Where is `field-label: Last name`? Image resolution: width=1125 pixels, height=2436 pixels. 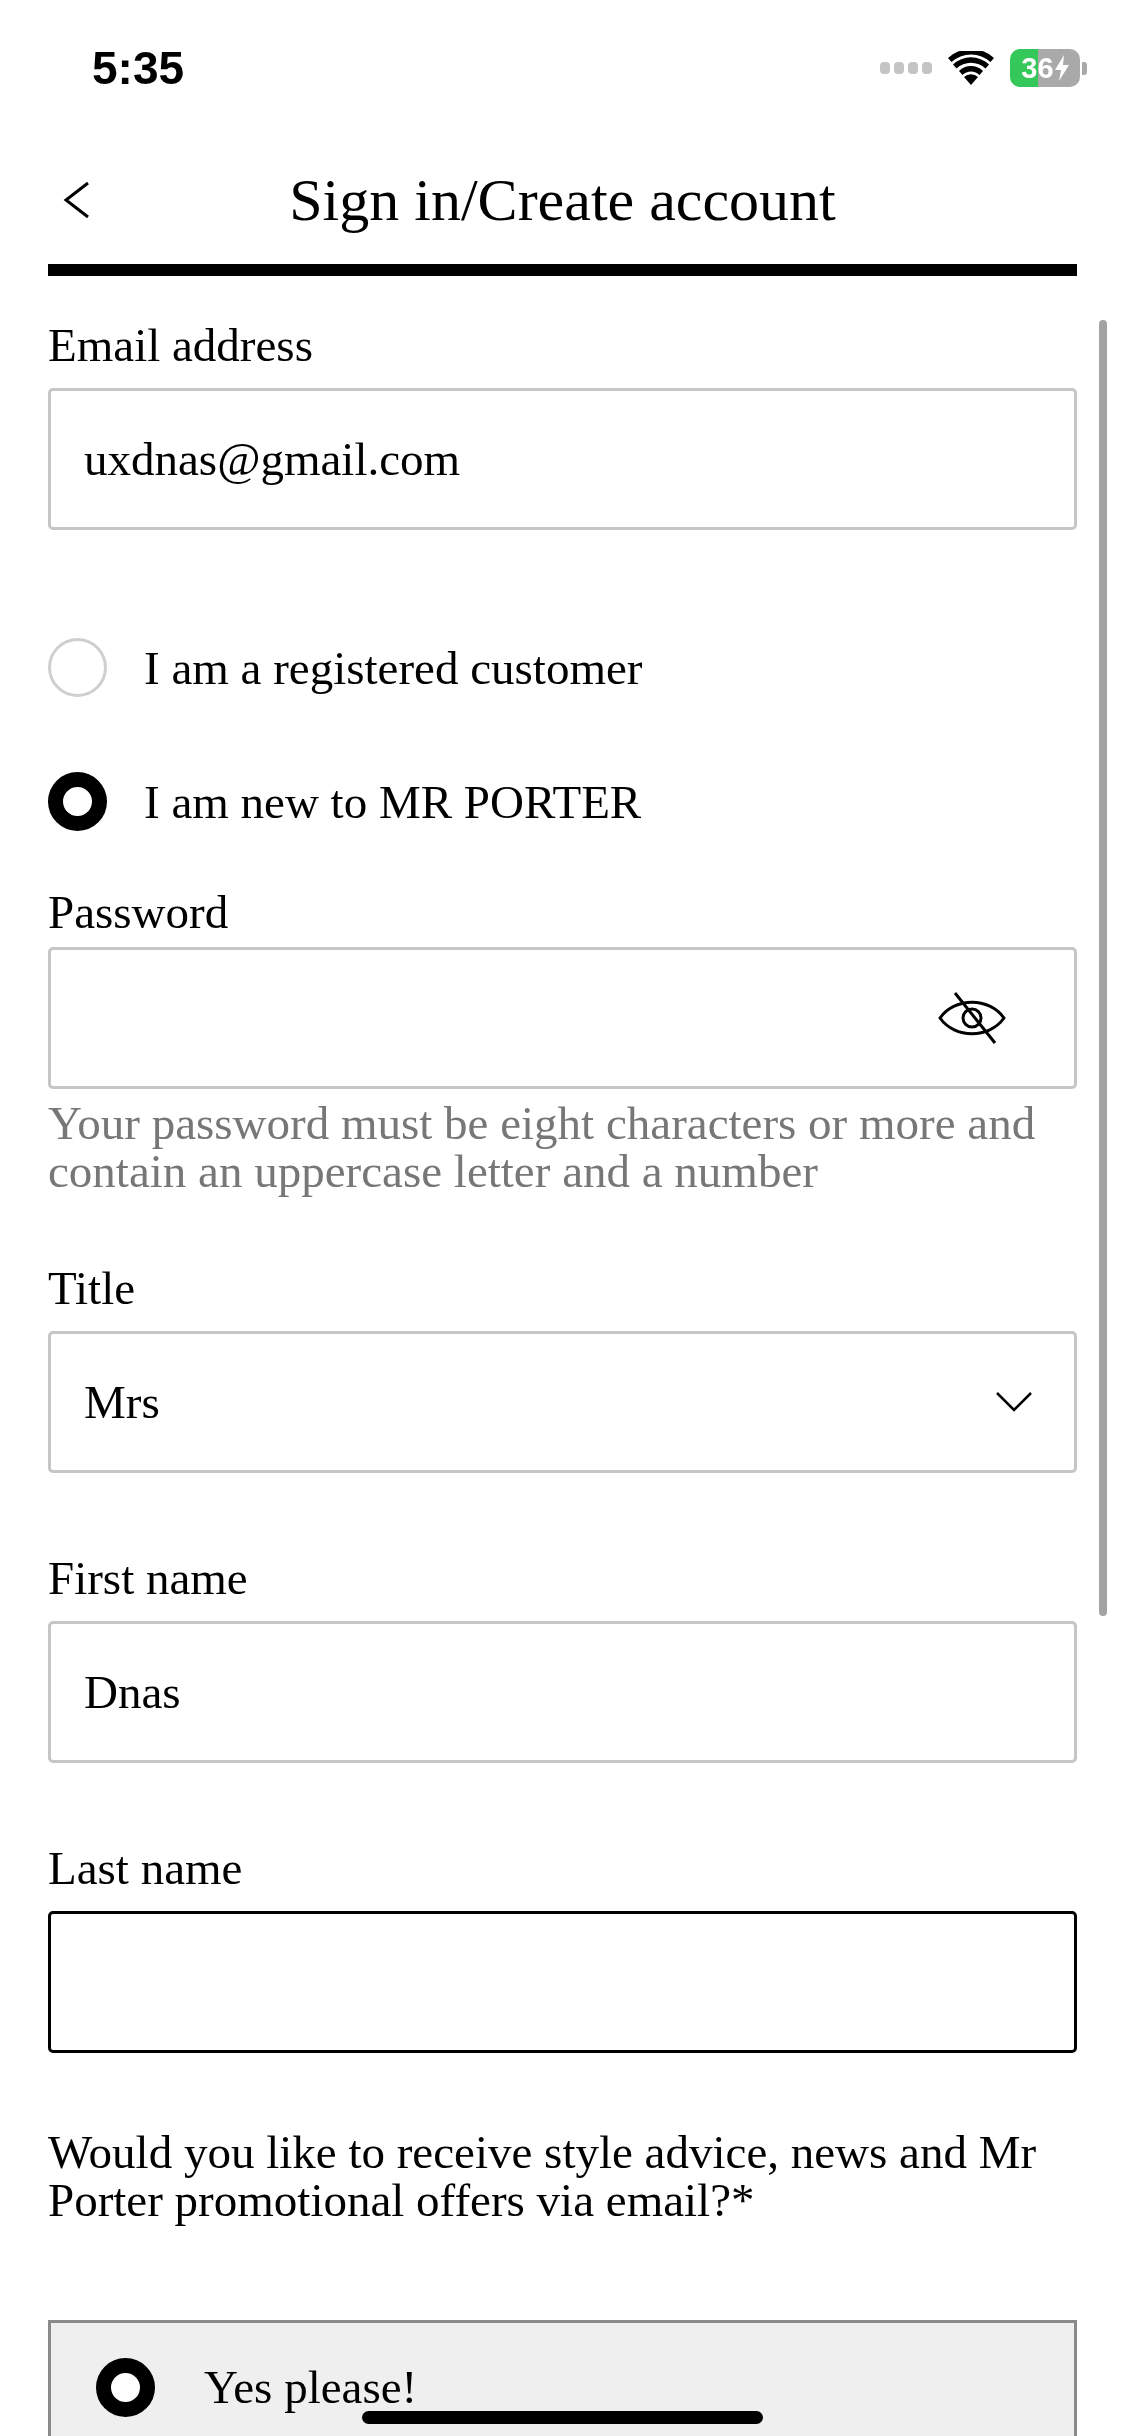
field-label: Last name is located at coordinates (145, 1868).